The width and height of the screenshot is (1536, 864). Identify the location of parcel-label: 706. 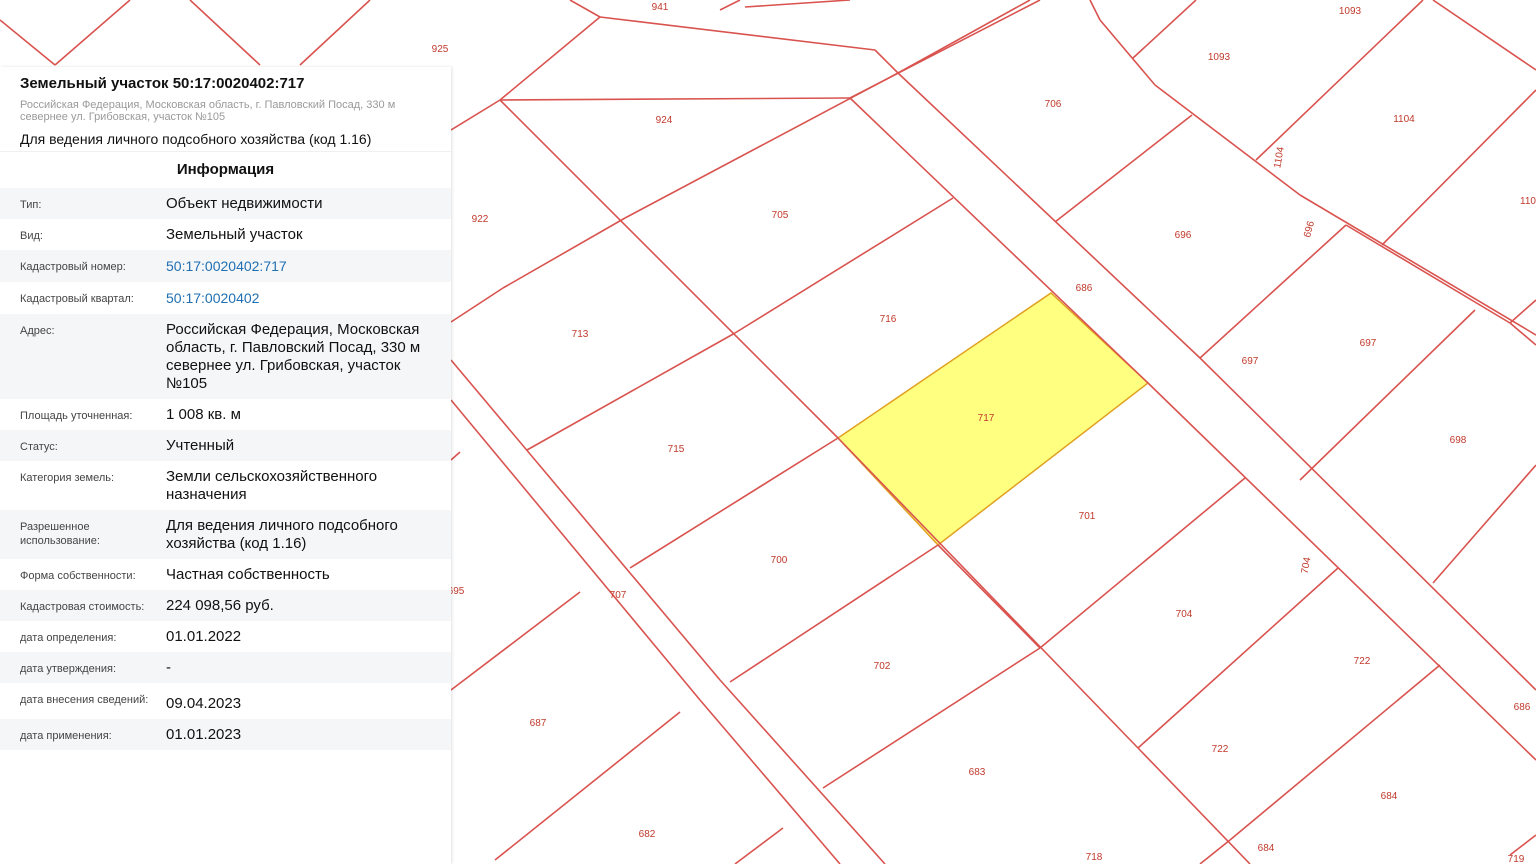
(1053, 104).